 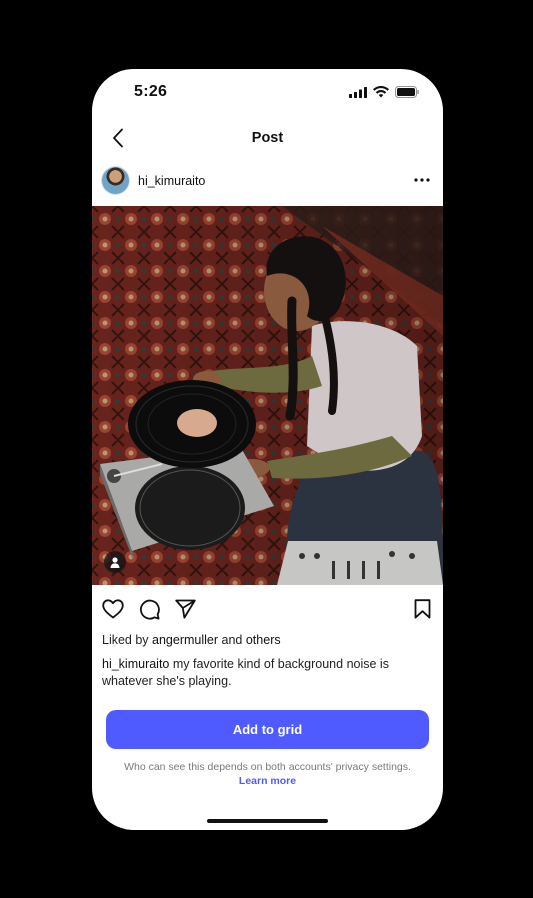 I want to click on person-icon, so click(x=115, y=562).